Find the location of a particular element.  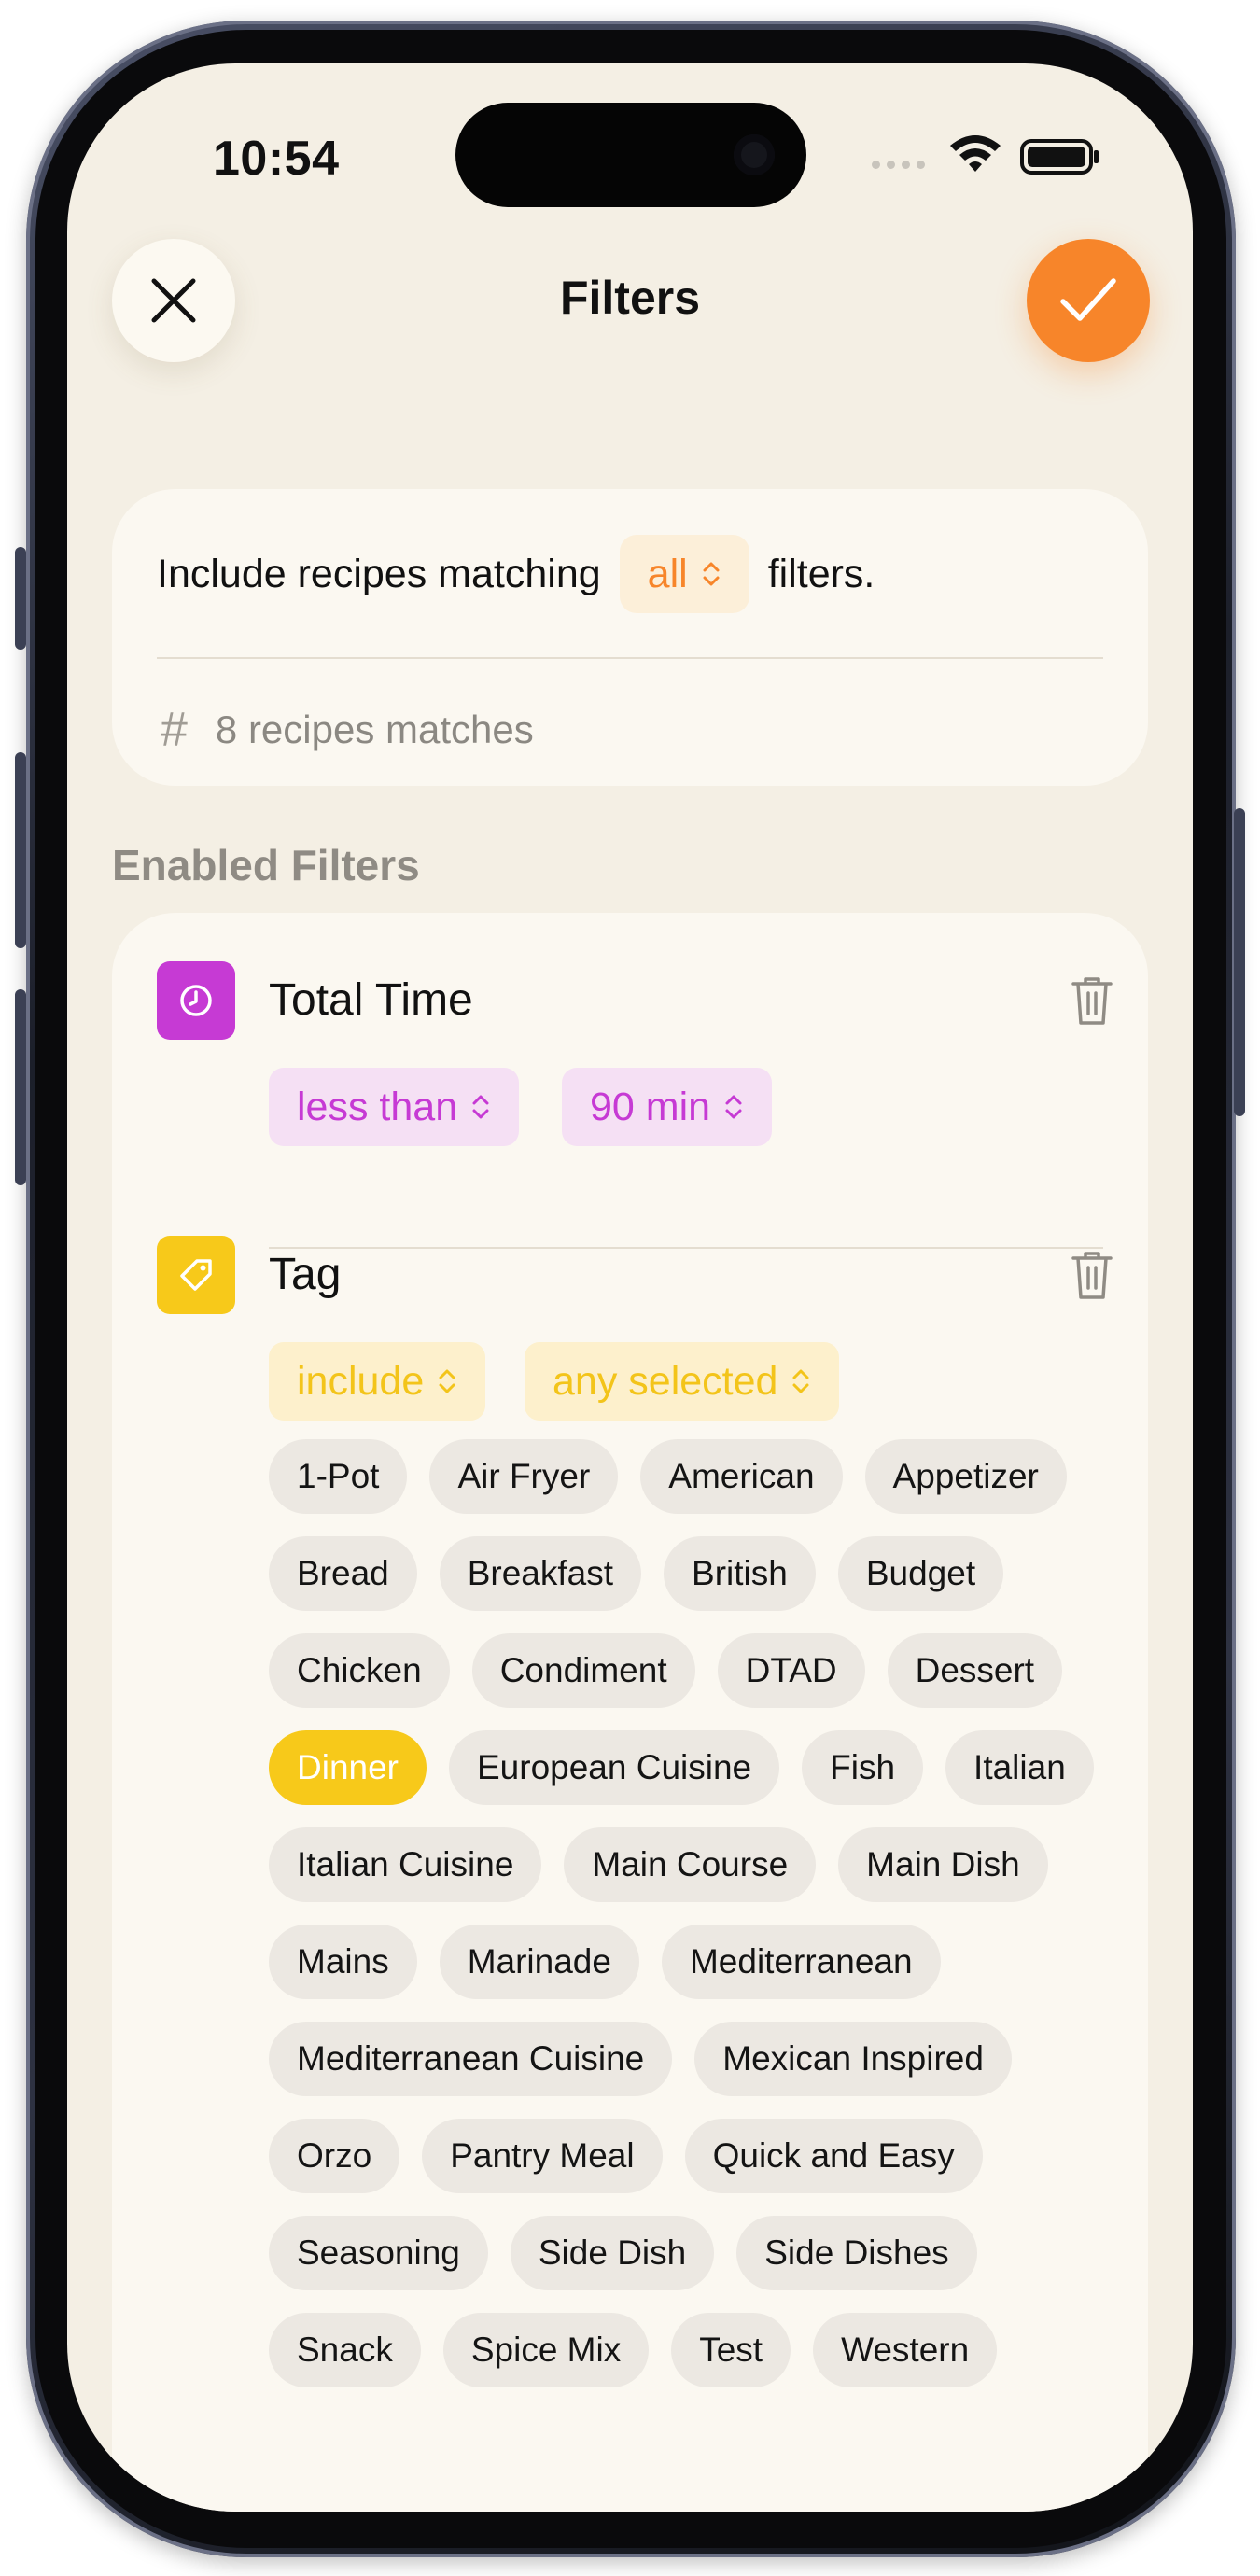

tag-chip: Italian Cuisine is located at coordinates (405, 1864).